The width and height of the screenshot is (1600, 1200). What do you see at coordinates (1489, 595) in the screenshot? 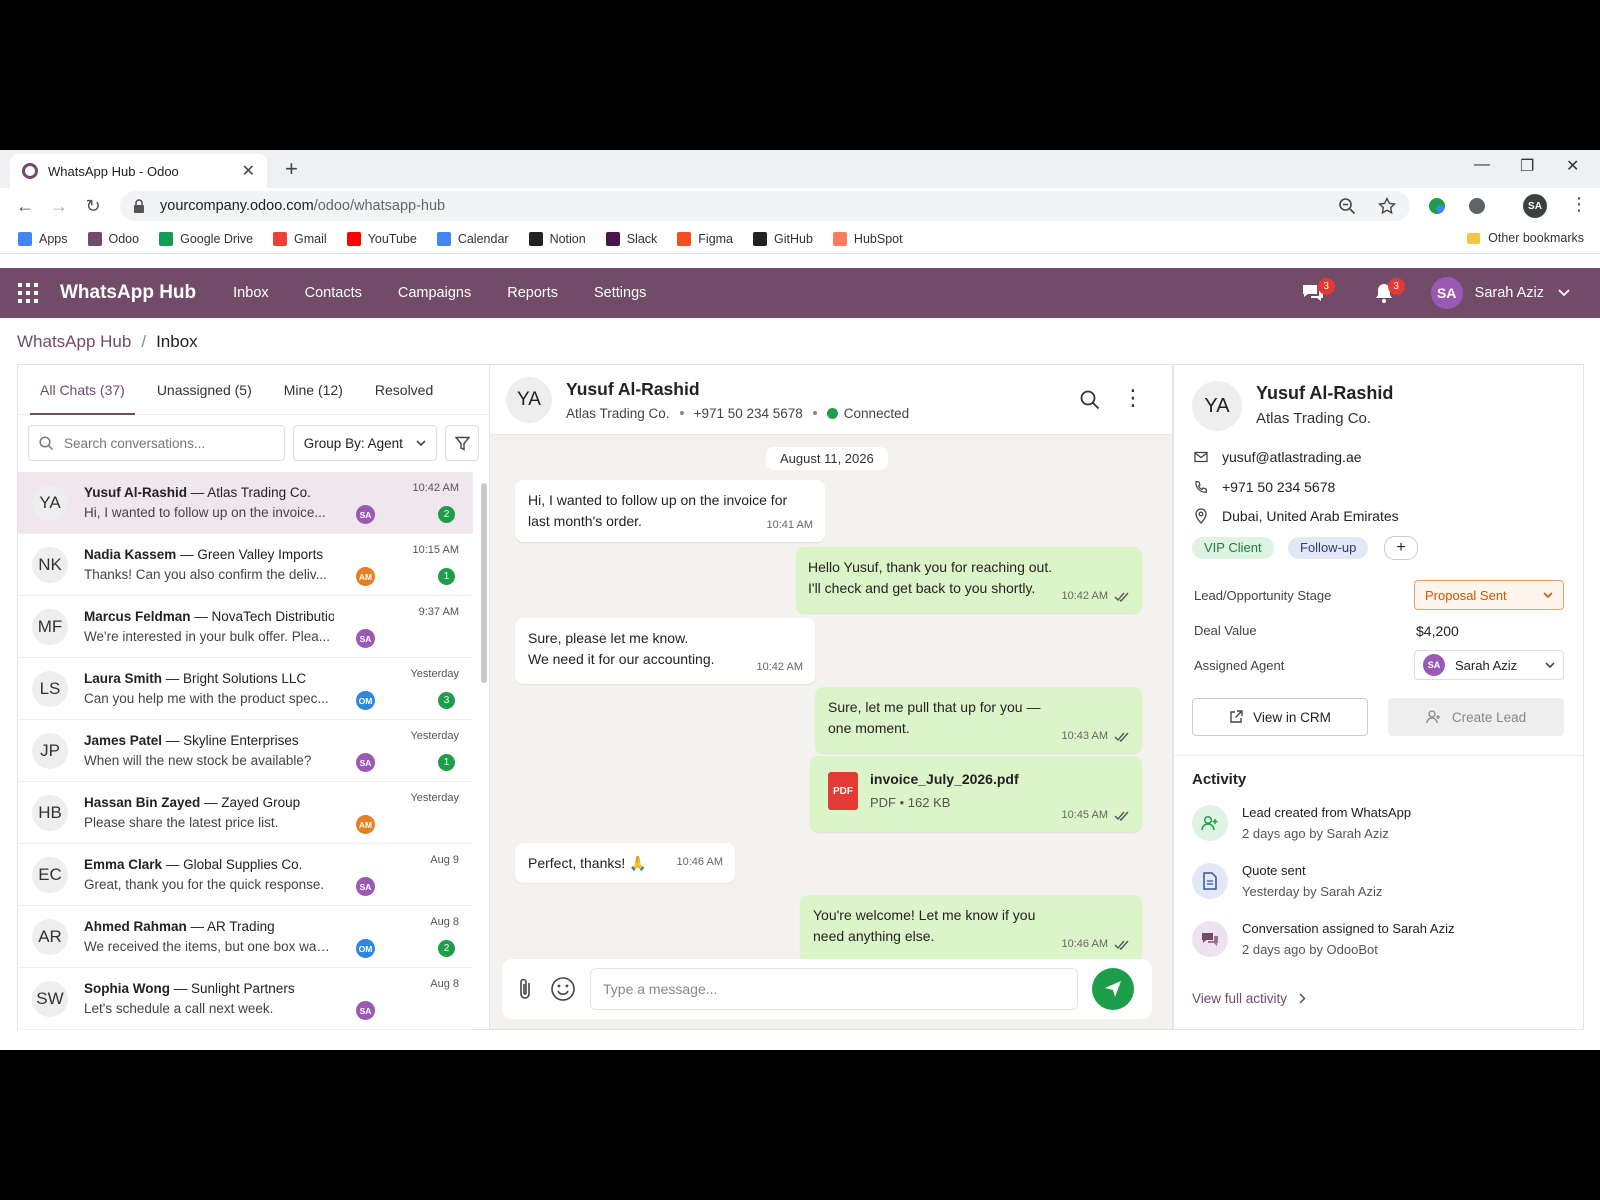
I see `stage-select: Proposal Sent` at bounding box center [1489, 595].